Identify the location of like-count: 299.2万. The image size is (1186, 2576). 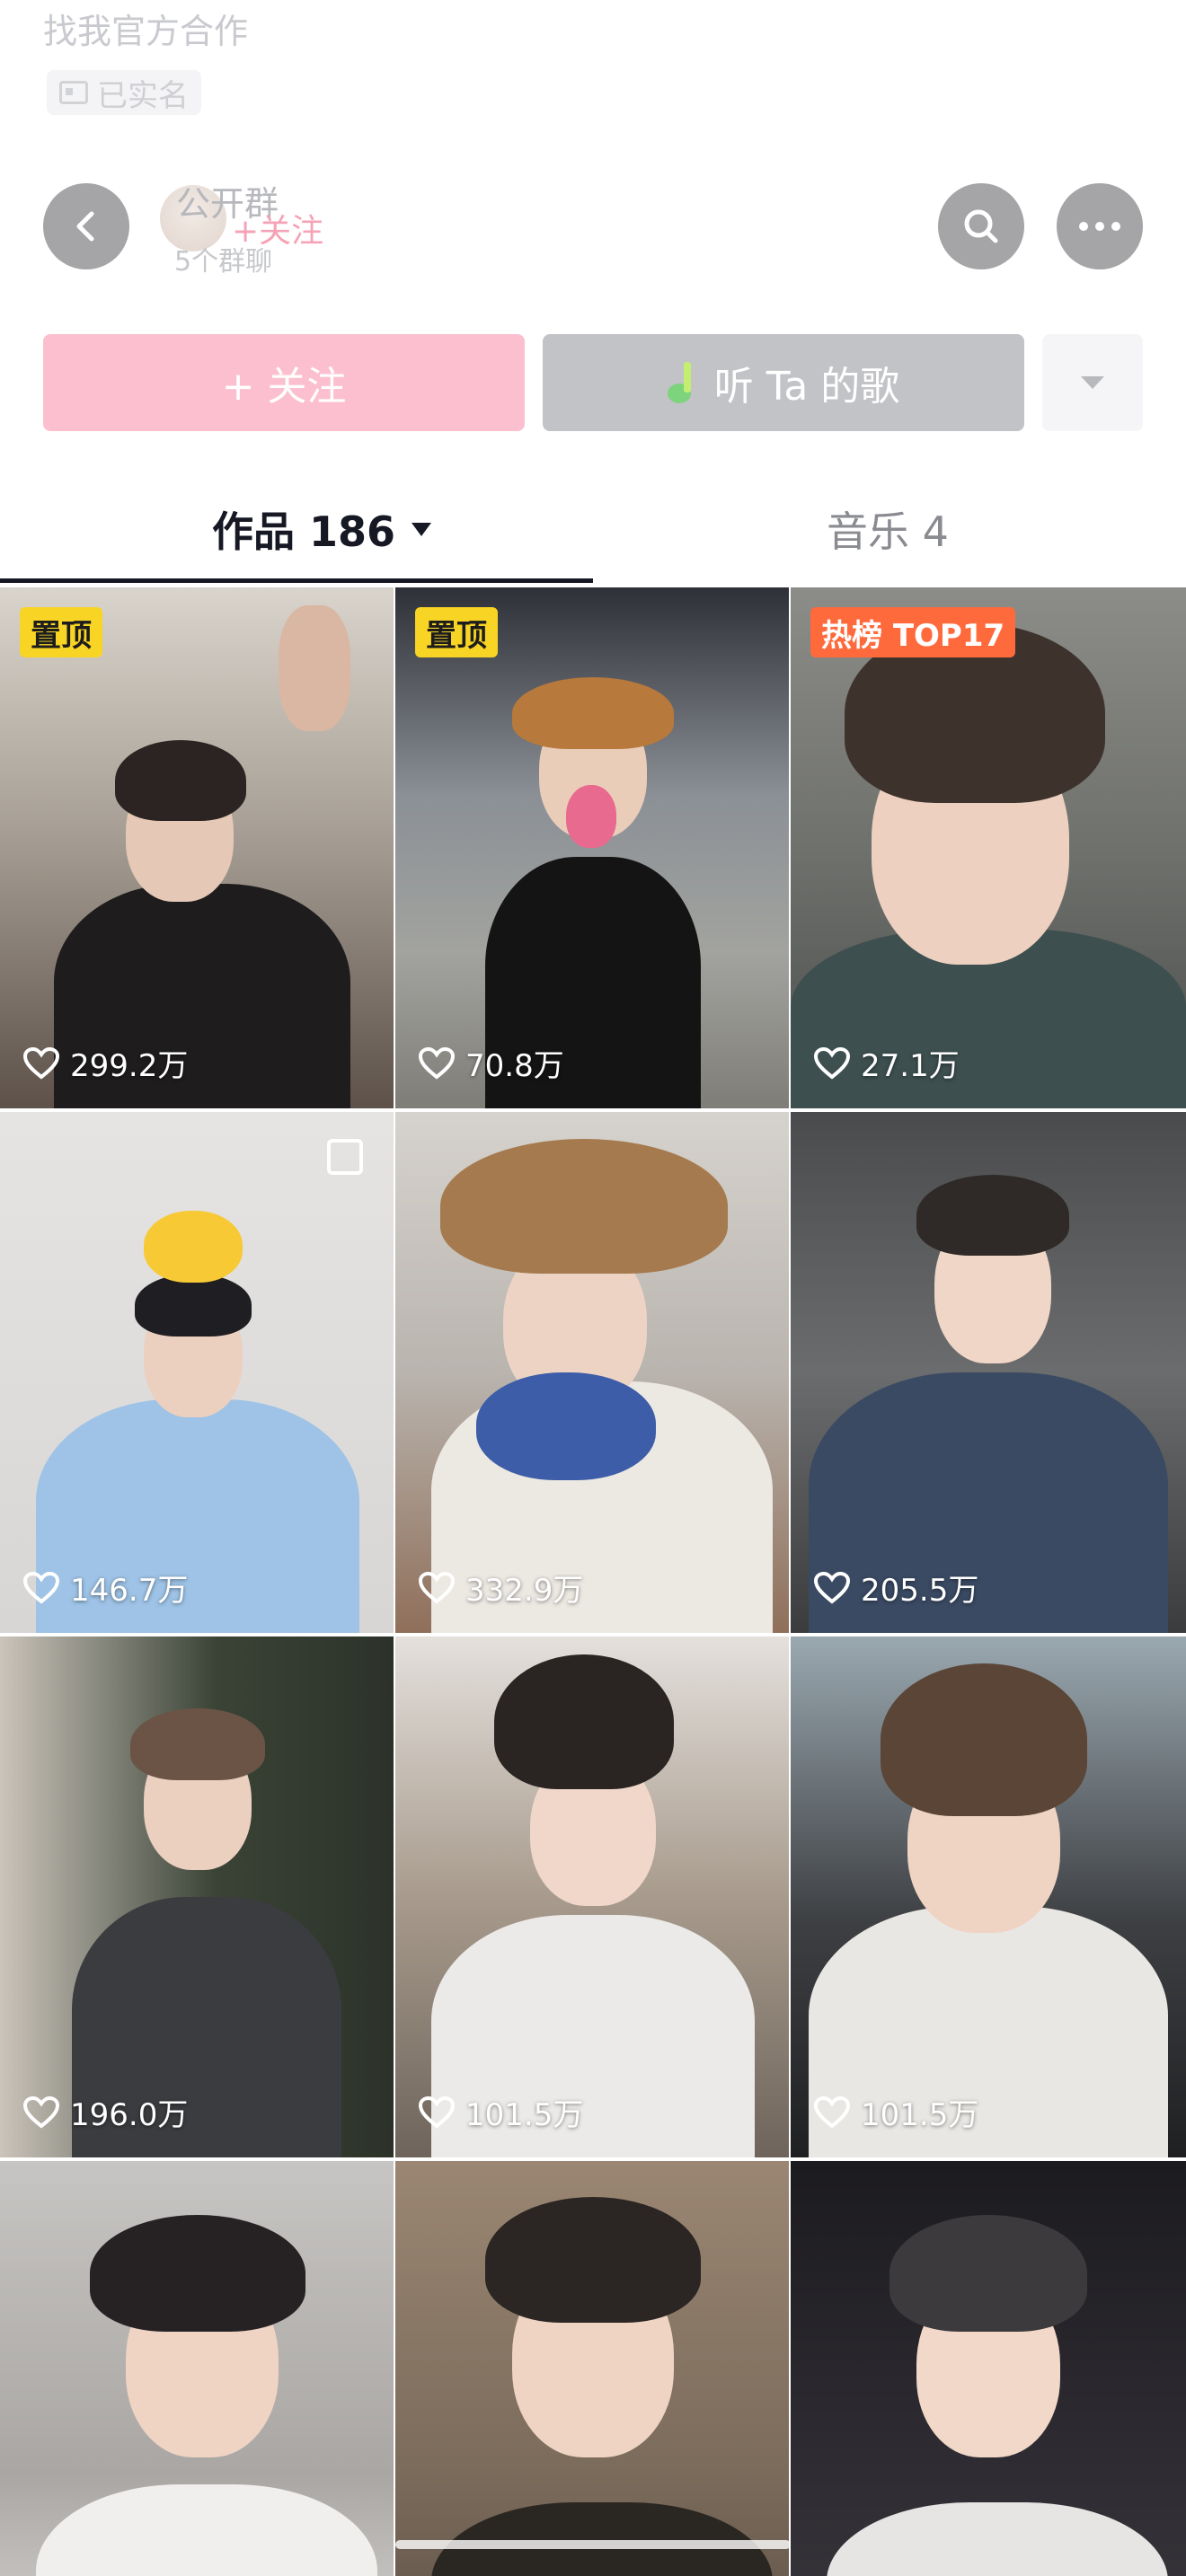
(105, 1063).